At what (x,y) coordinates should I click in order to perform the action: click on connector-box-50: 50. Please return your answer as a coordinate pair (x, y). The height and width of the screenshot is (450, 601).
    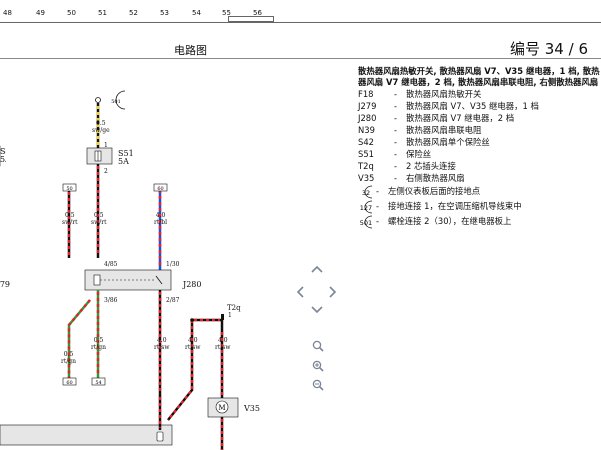
    Looking at the image, I should click on (69, 187).